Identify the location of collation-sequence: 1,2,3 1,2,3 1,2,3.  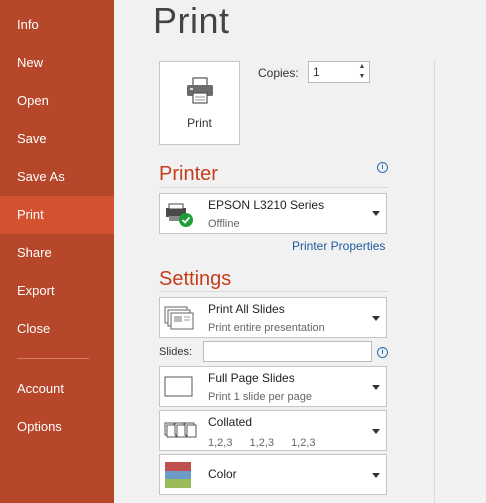
(269, 443).